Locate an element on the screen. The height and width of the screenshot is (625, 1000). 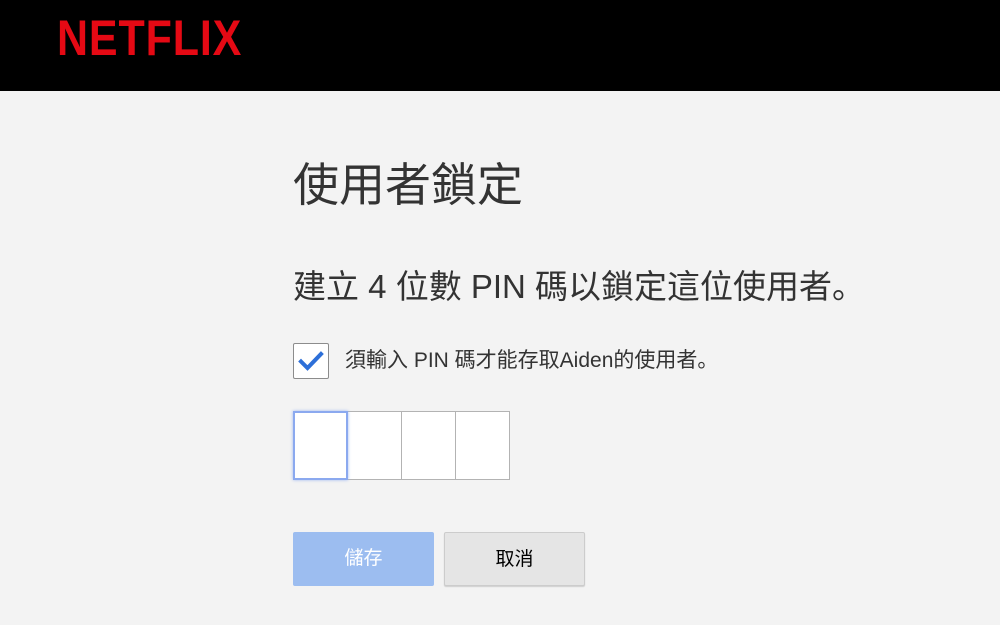
checkmark-icon is located at coordinates (311, 361).